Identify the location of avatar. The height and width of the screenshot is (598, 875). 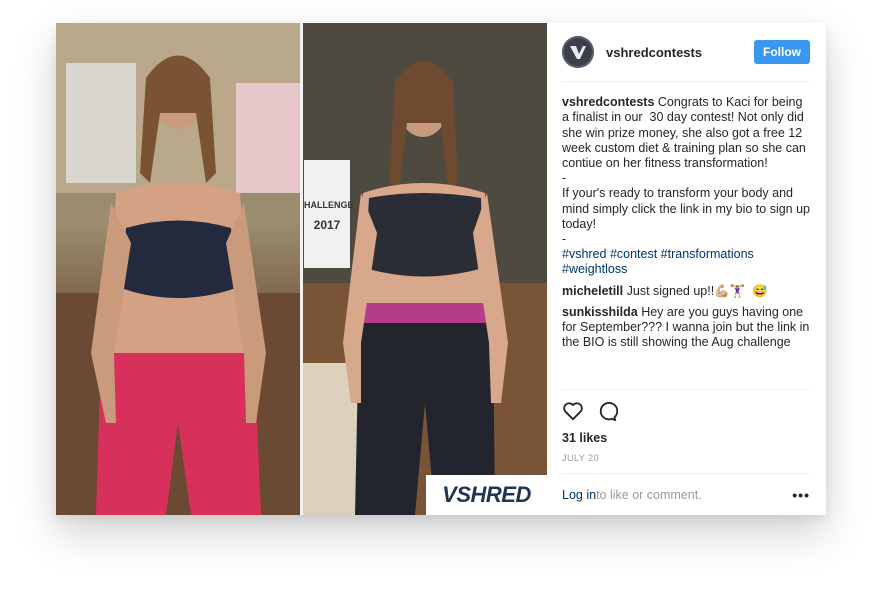
(578, 52).